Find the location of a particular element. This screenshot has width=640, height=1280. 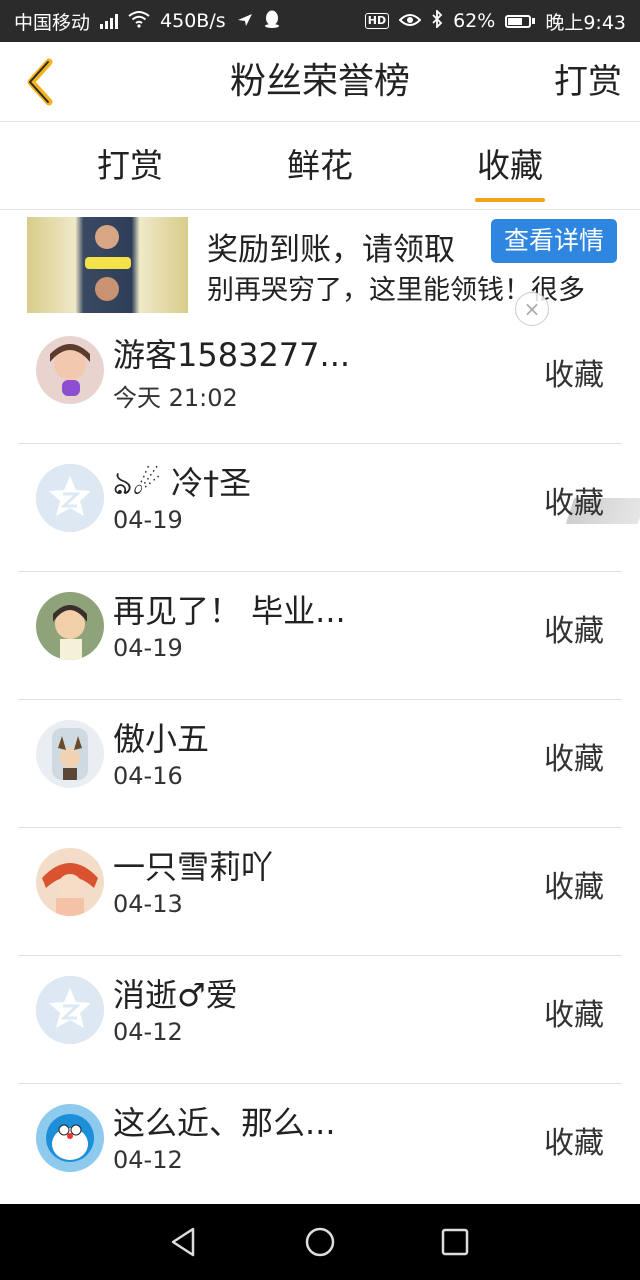

entry-name: ঌ☄ 冷†圣 is located at coordinates (182, 483).